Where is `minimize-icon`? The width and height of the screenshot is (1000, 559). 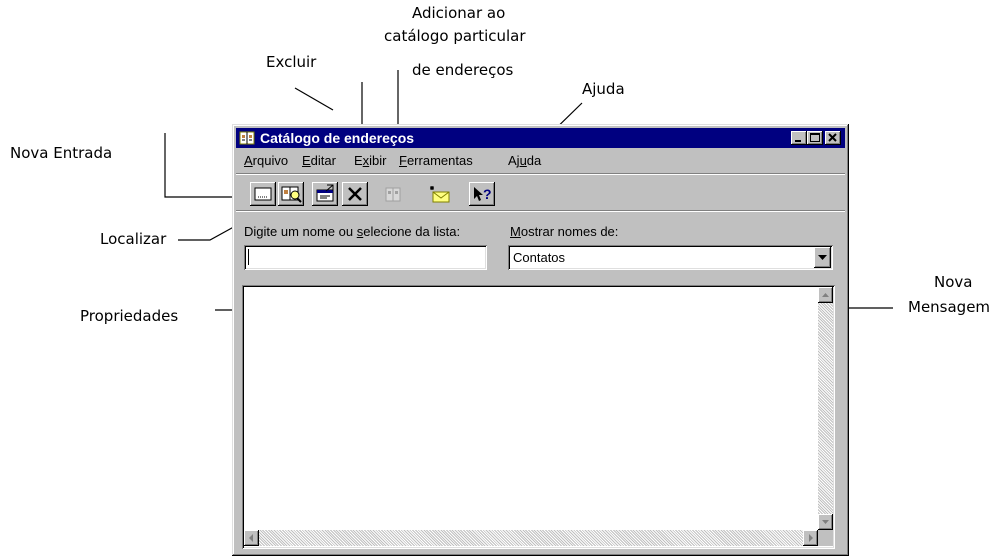
minimize-icon is located at coordinates (798, 141).